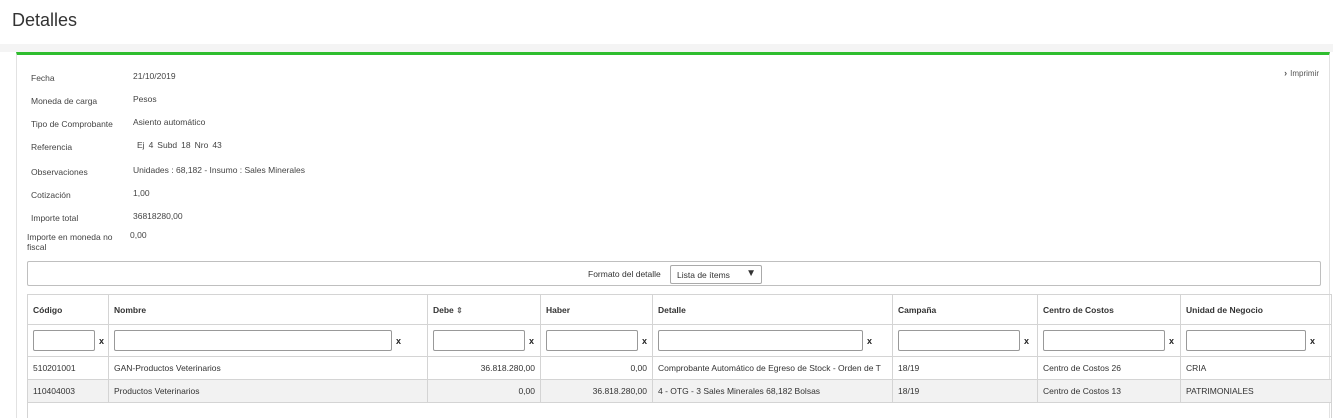 This screenshot has width=1333, height=418. What do you see at coordinates (72, 124) in the screenshot?
I see `tipo-label: Tipo de Comprobante` at bounding box center [72, 124].